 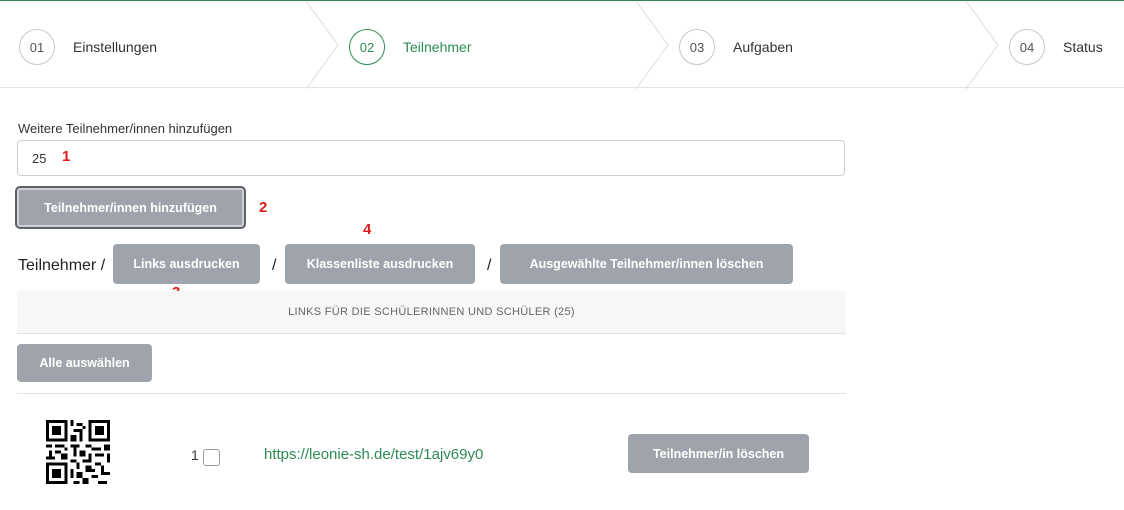 I want to click on step-aufgaben: 03 Aufgaben, so click(x=736, y=47).